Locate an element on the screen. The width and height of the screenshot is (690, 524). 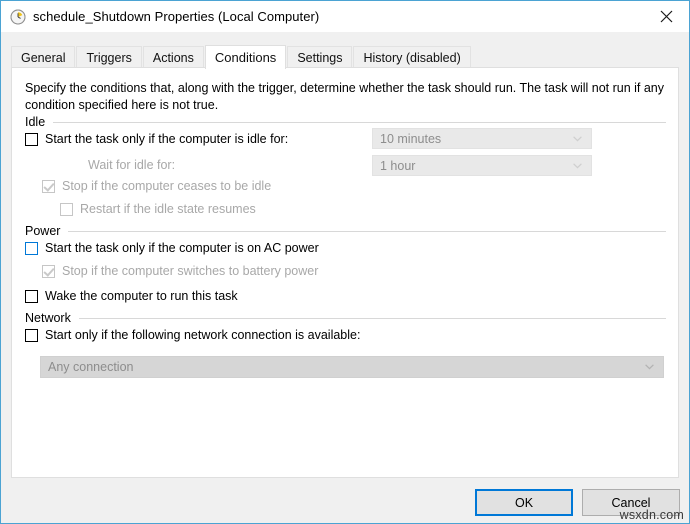
checkbox-stop-if-battery is located at coordinates (48, 271).